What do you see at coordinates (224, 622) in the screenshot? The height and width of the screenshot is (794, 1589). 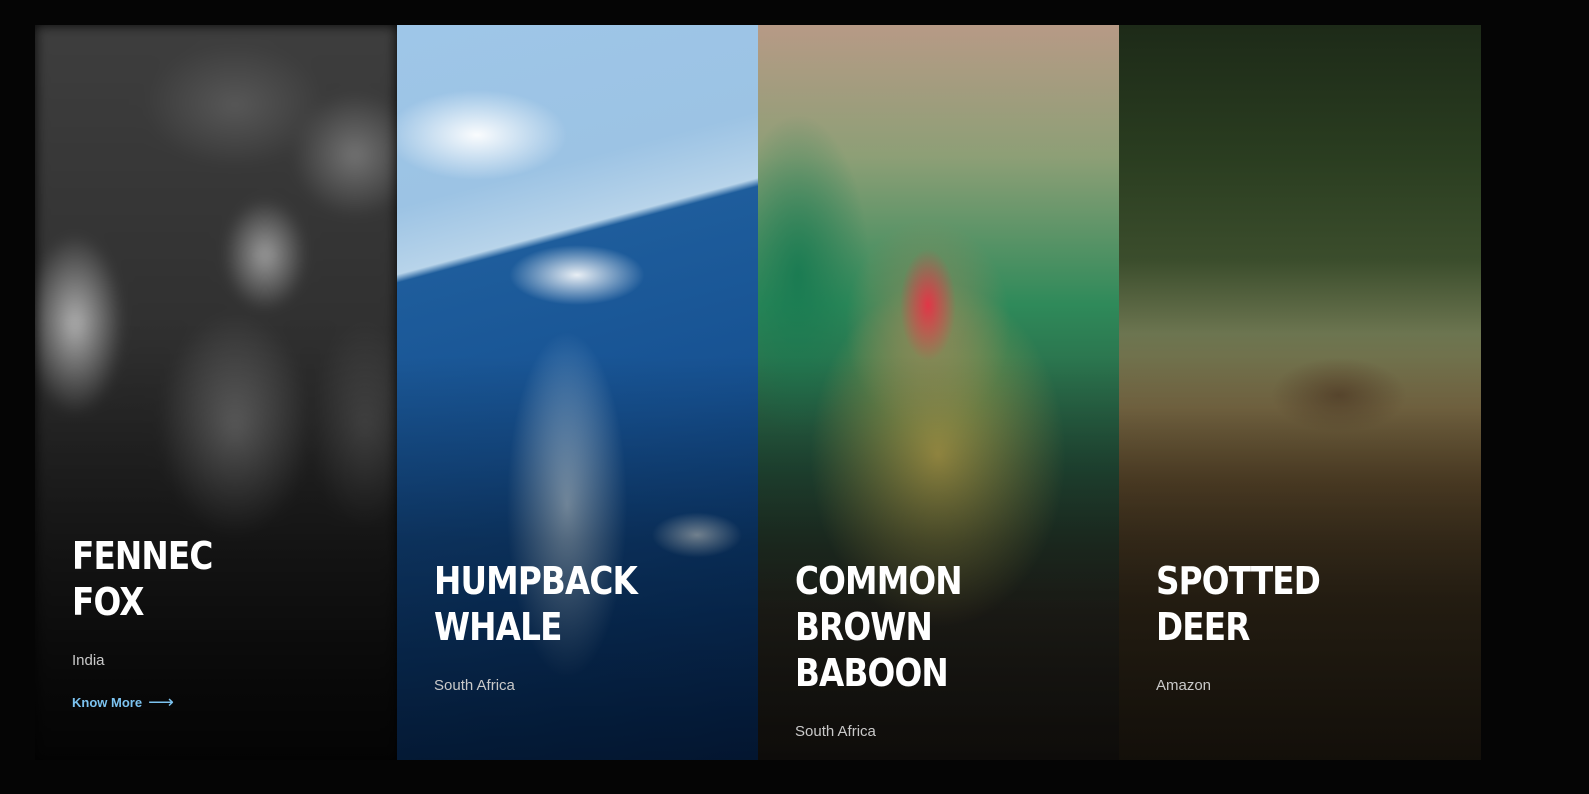 I see `card-caption: FENNEC FOX India Know More ⟶` at bounding box center [224, 622].